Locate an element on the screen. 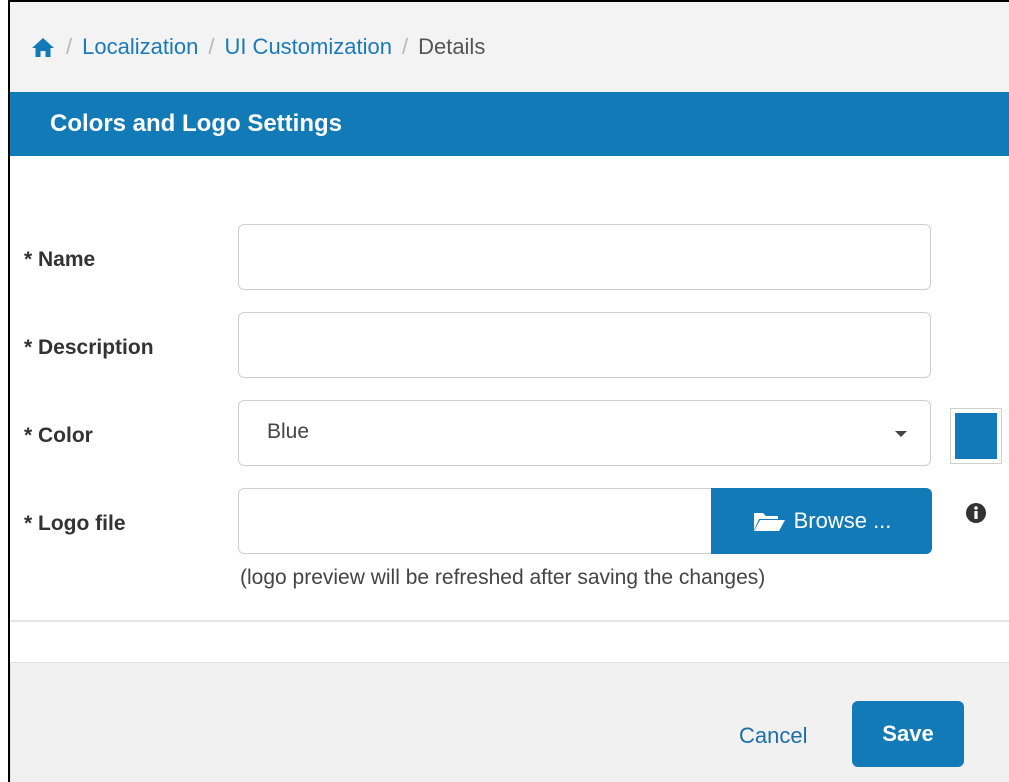 The image size is (1009, 782). color-select-value: Blue is located at coordinates (288, 431).